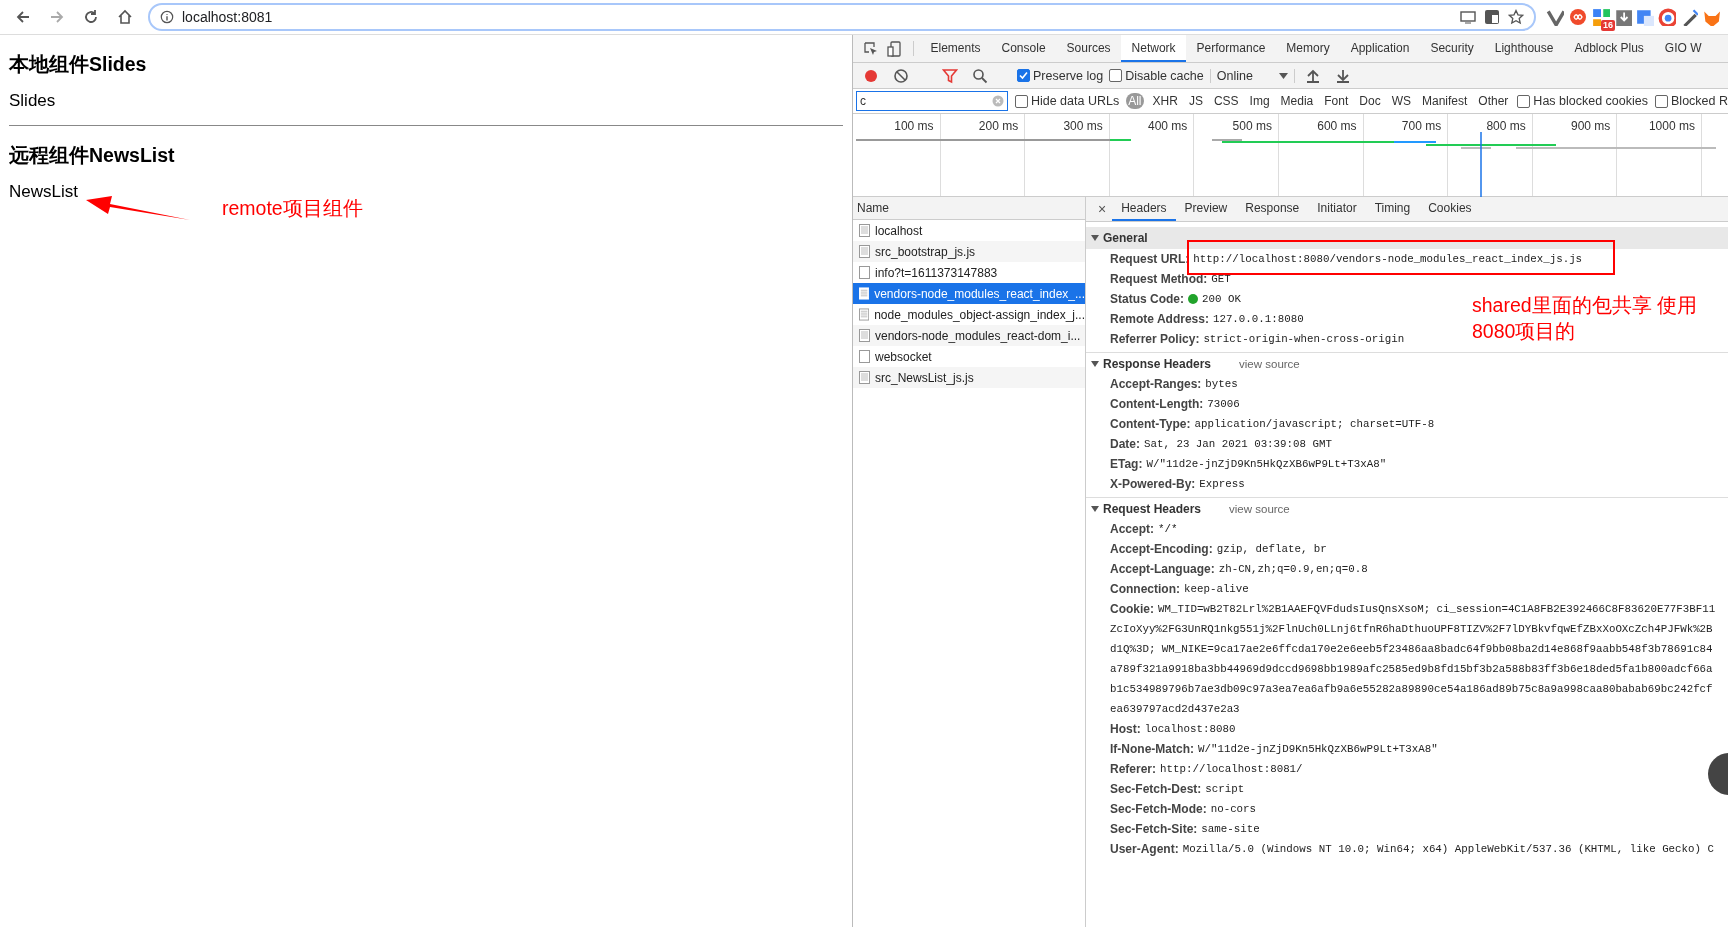 The image size is (1728, 927). What do you see at coordinates (1312, 75) in the screenshot?
I see `upload-icon` at bounding box center [1312, 75].